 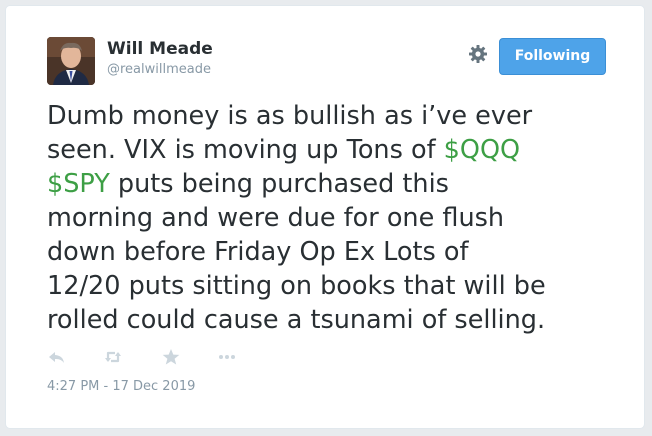 What do you see at coordinates (258, 252) in the screenshot?
I see `tweet-text-segment: down before Friday Op Ex Lots of` at bounding box center [258, 252].